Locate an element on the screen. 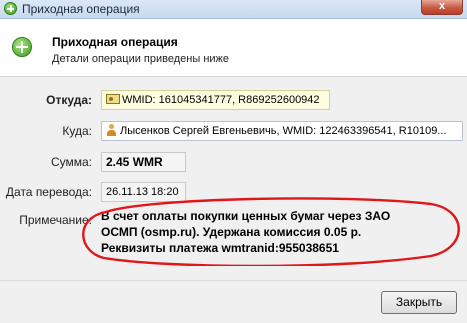 The image size is (467, 323). from-field: WMID: 161045341777, R869252600942 is located at coordinates (215, 100).